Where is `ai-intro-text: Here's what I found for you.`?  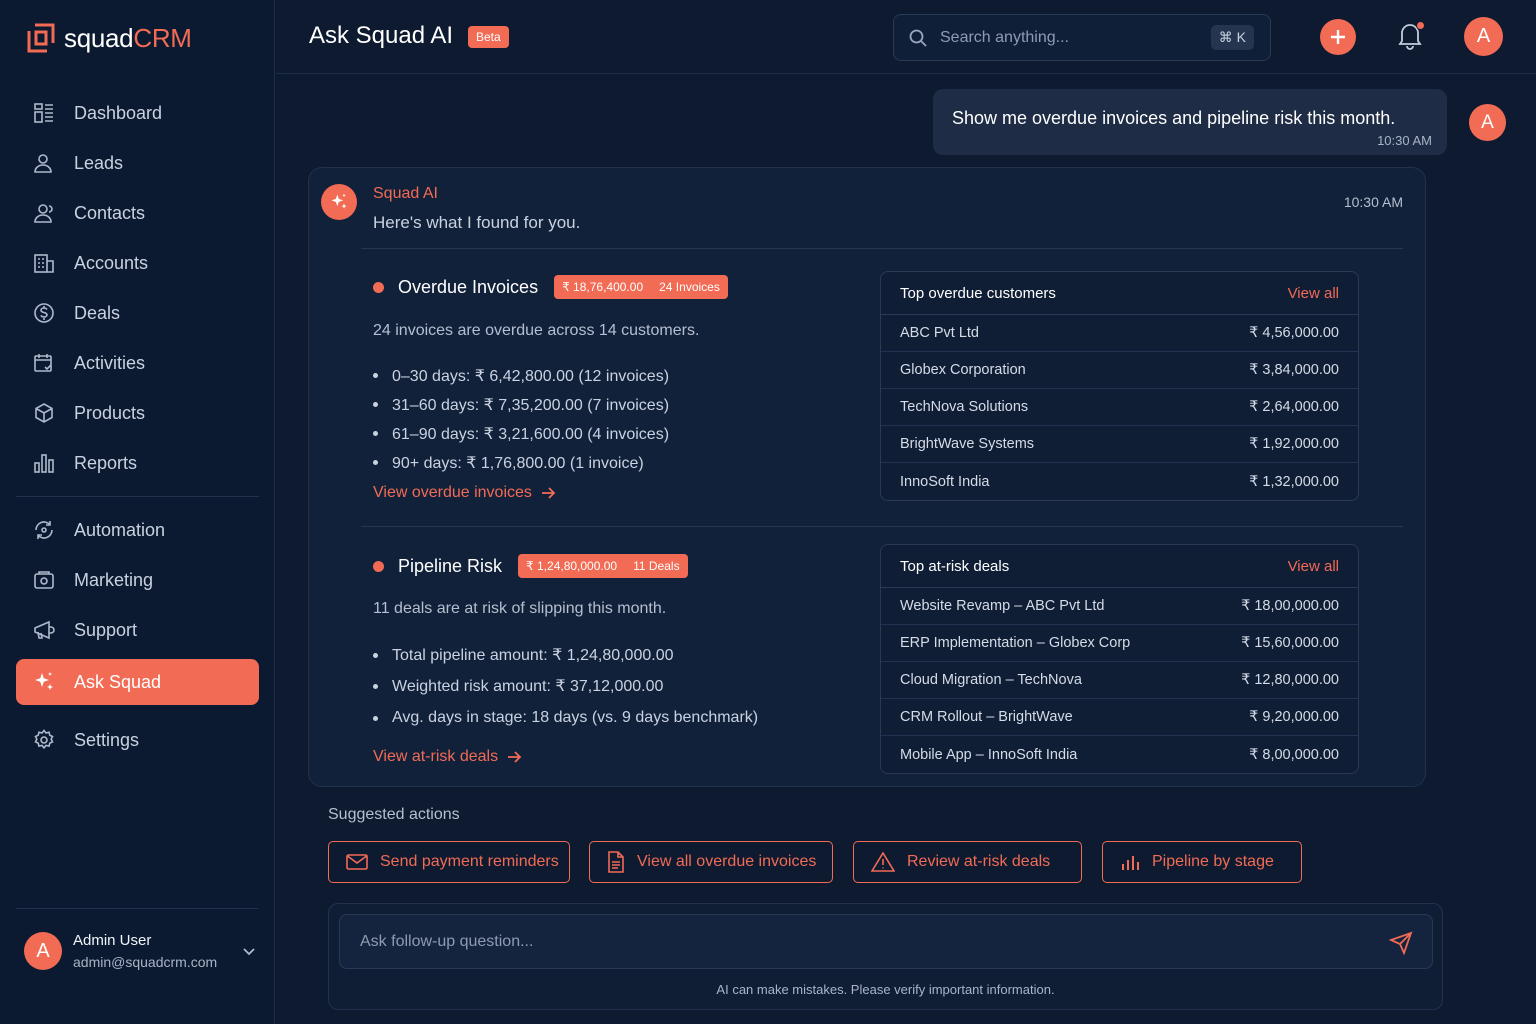
ai-intro-text: Here's what I found for you. is located at coordinates (477, 222).